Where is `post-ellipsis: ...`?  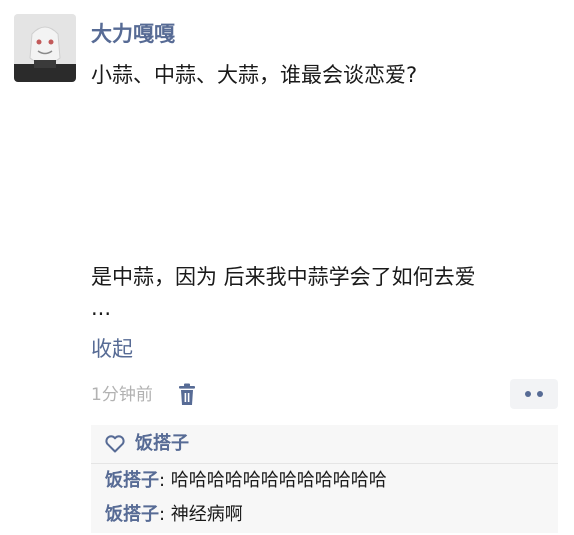 post-ellipsis: ... is located at coordinates (101, 308).